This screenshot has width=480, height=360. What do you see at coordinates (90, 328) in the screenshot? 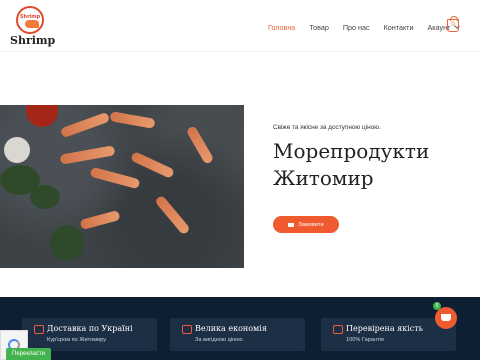
I see `feature-title: Доставка по Україні` at bounding box center [90, 328].